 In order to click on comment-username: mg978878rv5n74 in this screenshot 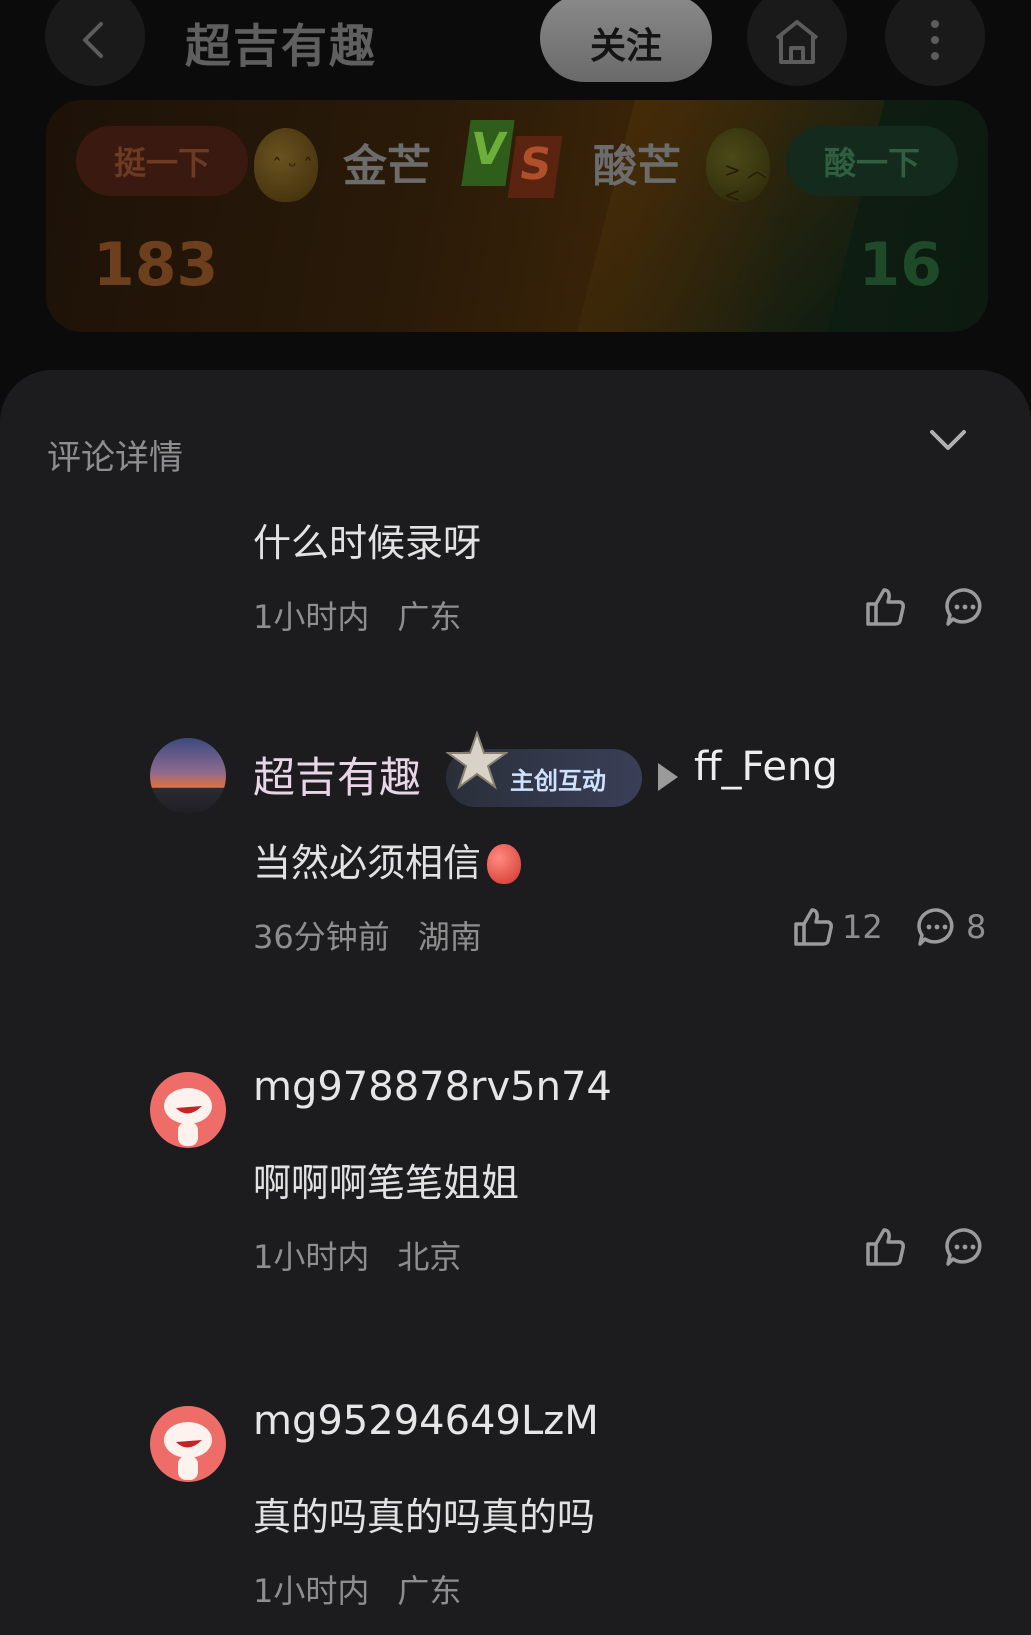, I will do `click(432, 1087)`.